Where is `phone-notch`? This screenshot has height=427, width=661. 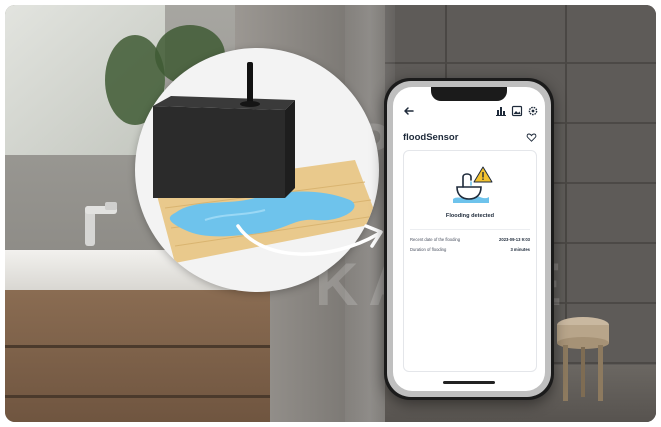
phone-notch is located at coordinates (469, 94).